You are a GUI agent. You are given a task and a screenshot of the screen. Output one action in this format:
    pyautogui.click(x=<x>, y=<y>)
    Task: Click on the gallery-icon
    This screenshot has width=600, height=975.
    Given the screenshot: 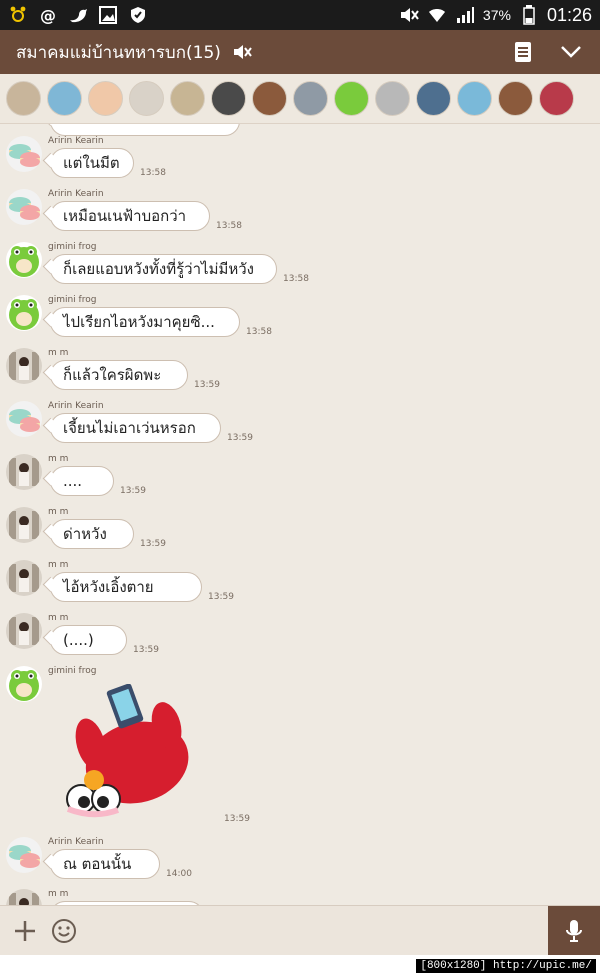 What is the action you would take?
    pyautogui.click(x=108, y=15)
    